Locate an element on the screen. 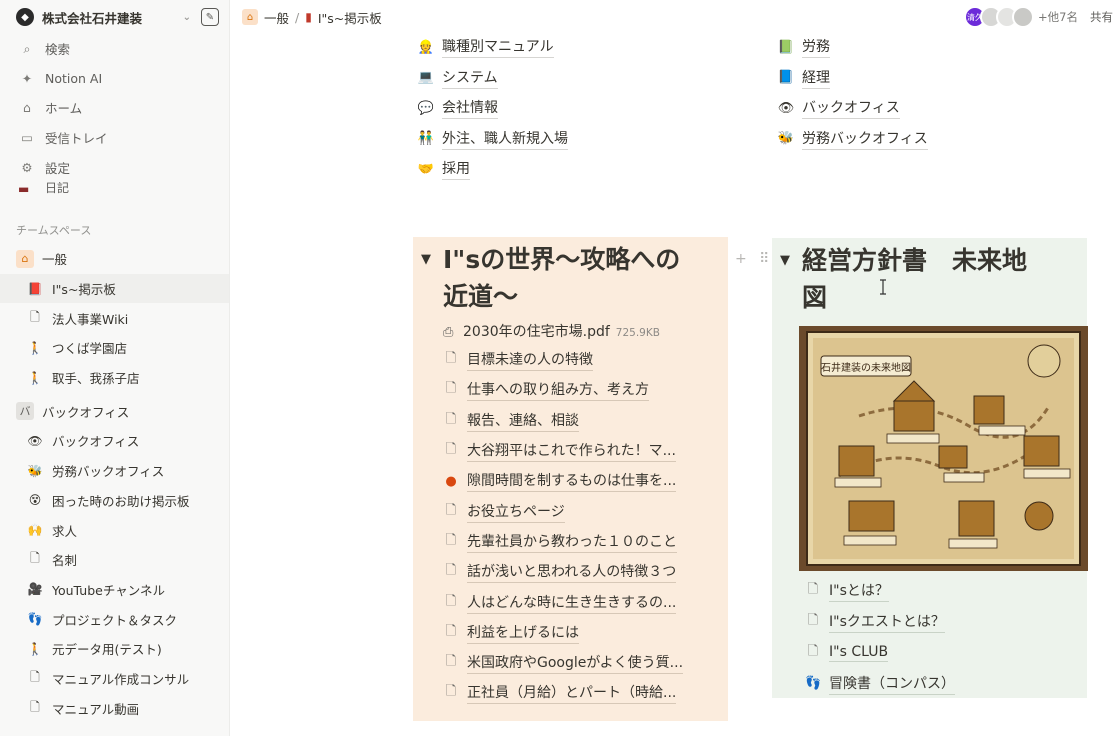 The height and width of the screenshot is (736, 1119). sidebar-page-item: 🗋 法人事業Wiki is located at coordinates (114, 318).